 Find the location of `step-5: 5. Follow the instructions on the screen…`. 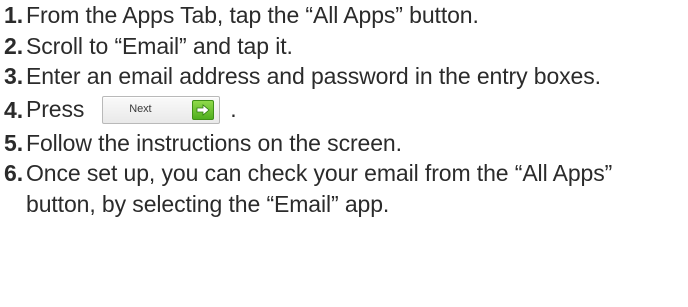

step-5: 5. Follow the instructions on the screen… is located at coordinates (346, 143).